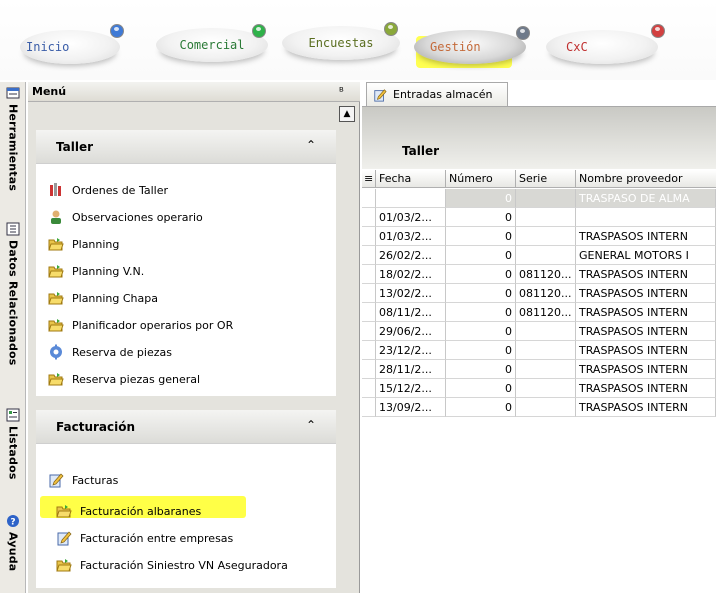  I want to click on menu-item-observaciones-operario: Observaciones operario, so click(125, 217).